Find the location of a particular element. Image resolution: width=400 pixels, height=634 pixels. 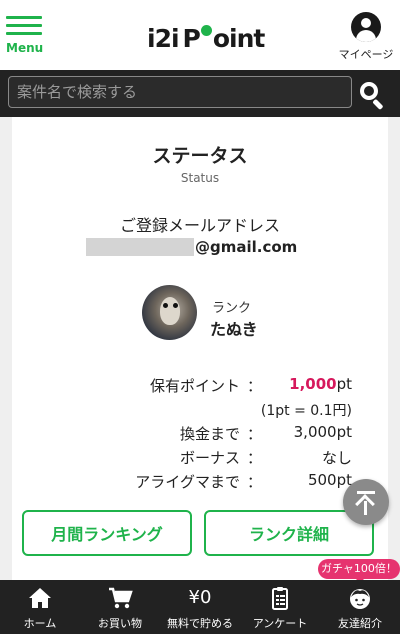

bonus-label: ボーナス is located at coordinates (209, 458).